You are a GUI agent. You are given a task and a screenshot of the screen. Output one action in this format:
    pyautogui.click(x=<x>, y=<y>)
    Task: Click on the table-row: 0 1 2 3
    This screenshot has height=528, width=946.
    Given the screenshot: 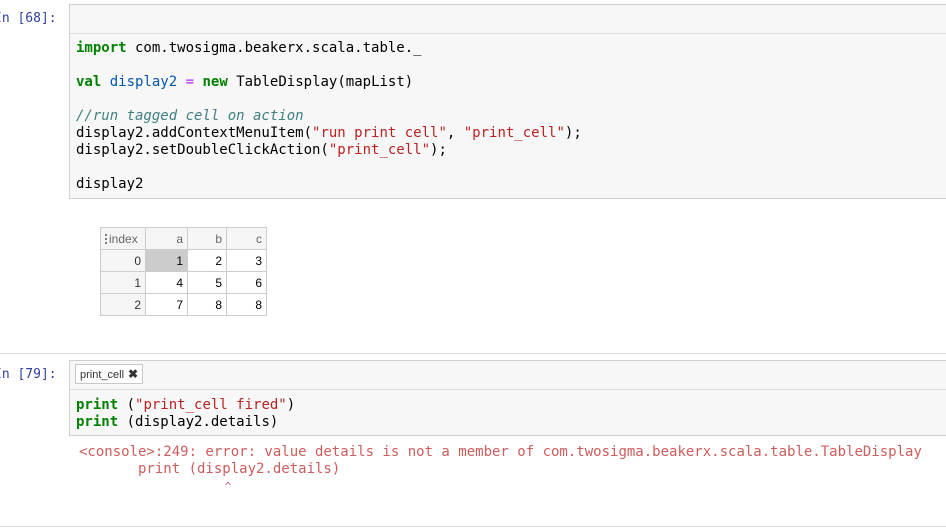 What is the action you would take?
    pyautogui.click(x=183, y=260)
    